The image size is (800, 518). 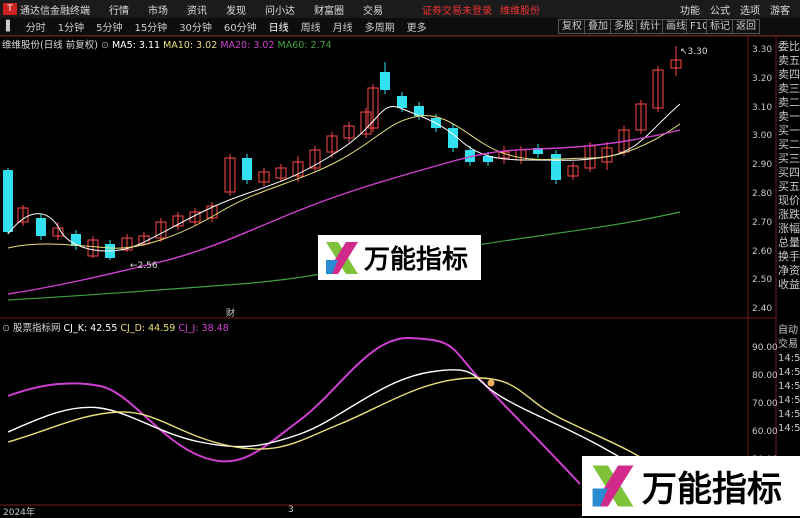 What do you see at coordinates (247, 45) in the screenshot?
I see `ma20-label: MA20: 3.02` at bounding box center [247, 45].